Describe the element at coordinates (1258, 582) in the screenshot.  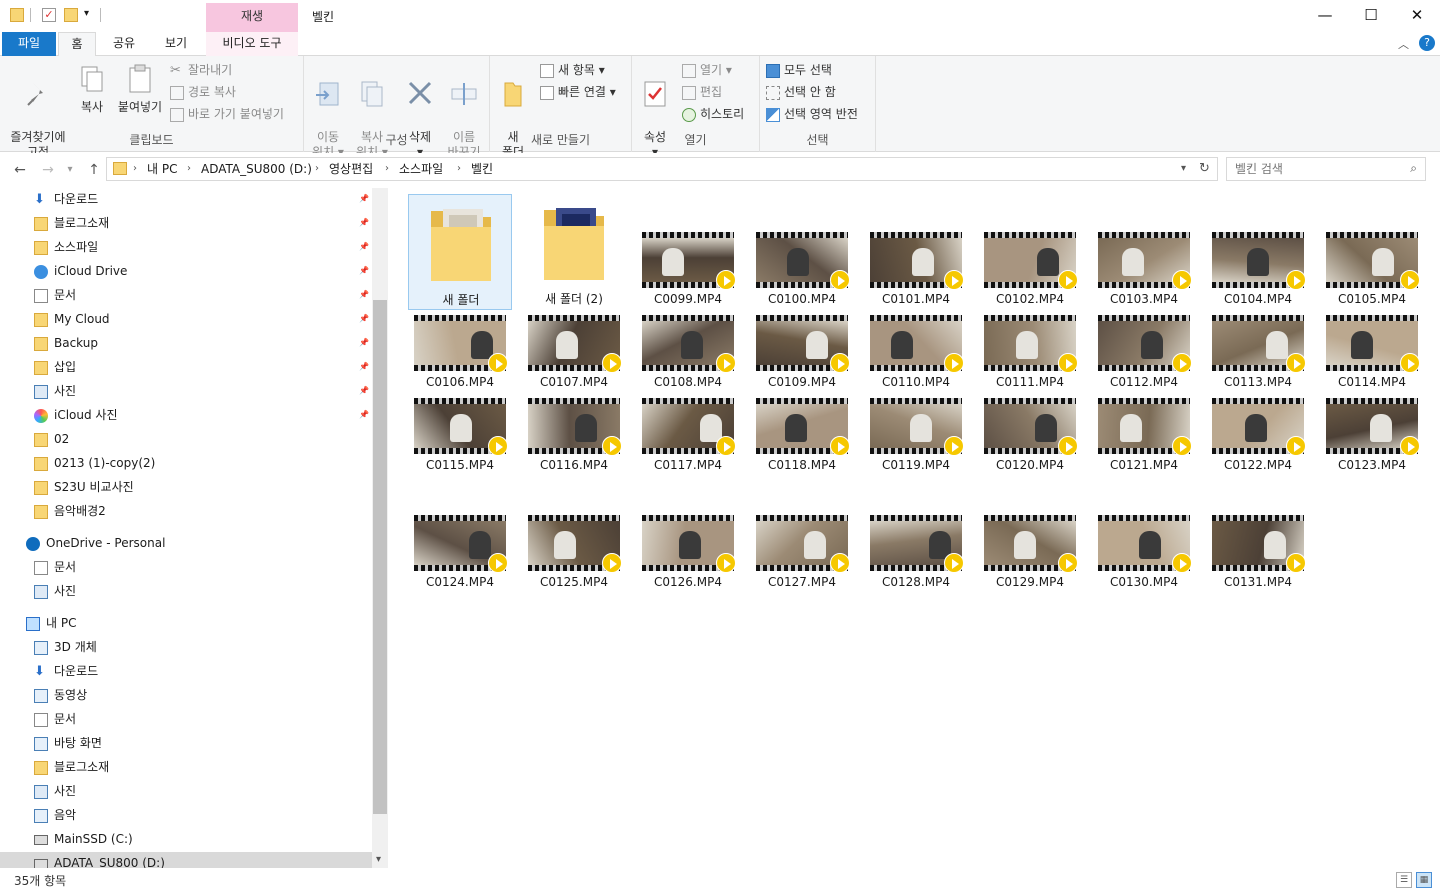
I see `file-name: C0131.MP4` at that location.